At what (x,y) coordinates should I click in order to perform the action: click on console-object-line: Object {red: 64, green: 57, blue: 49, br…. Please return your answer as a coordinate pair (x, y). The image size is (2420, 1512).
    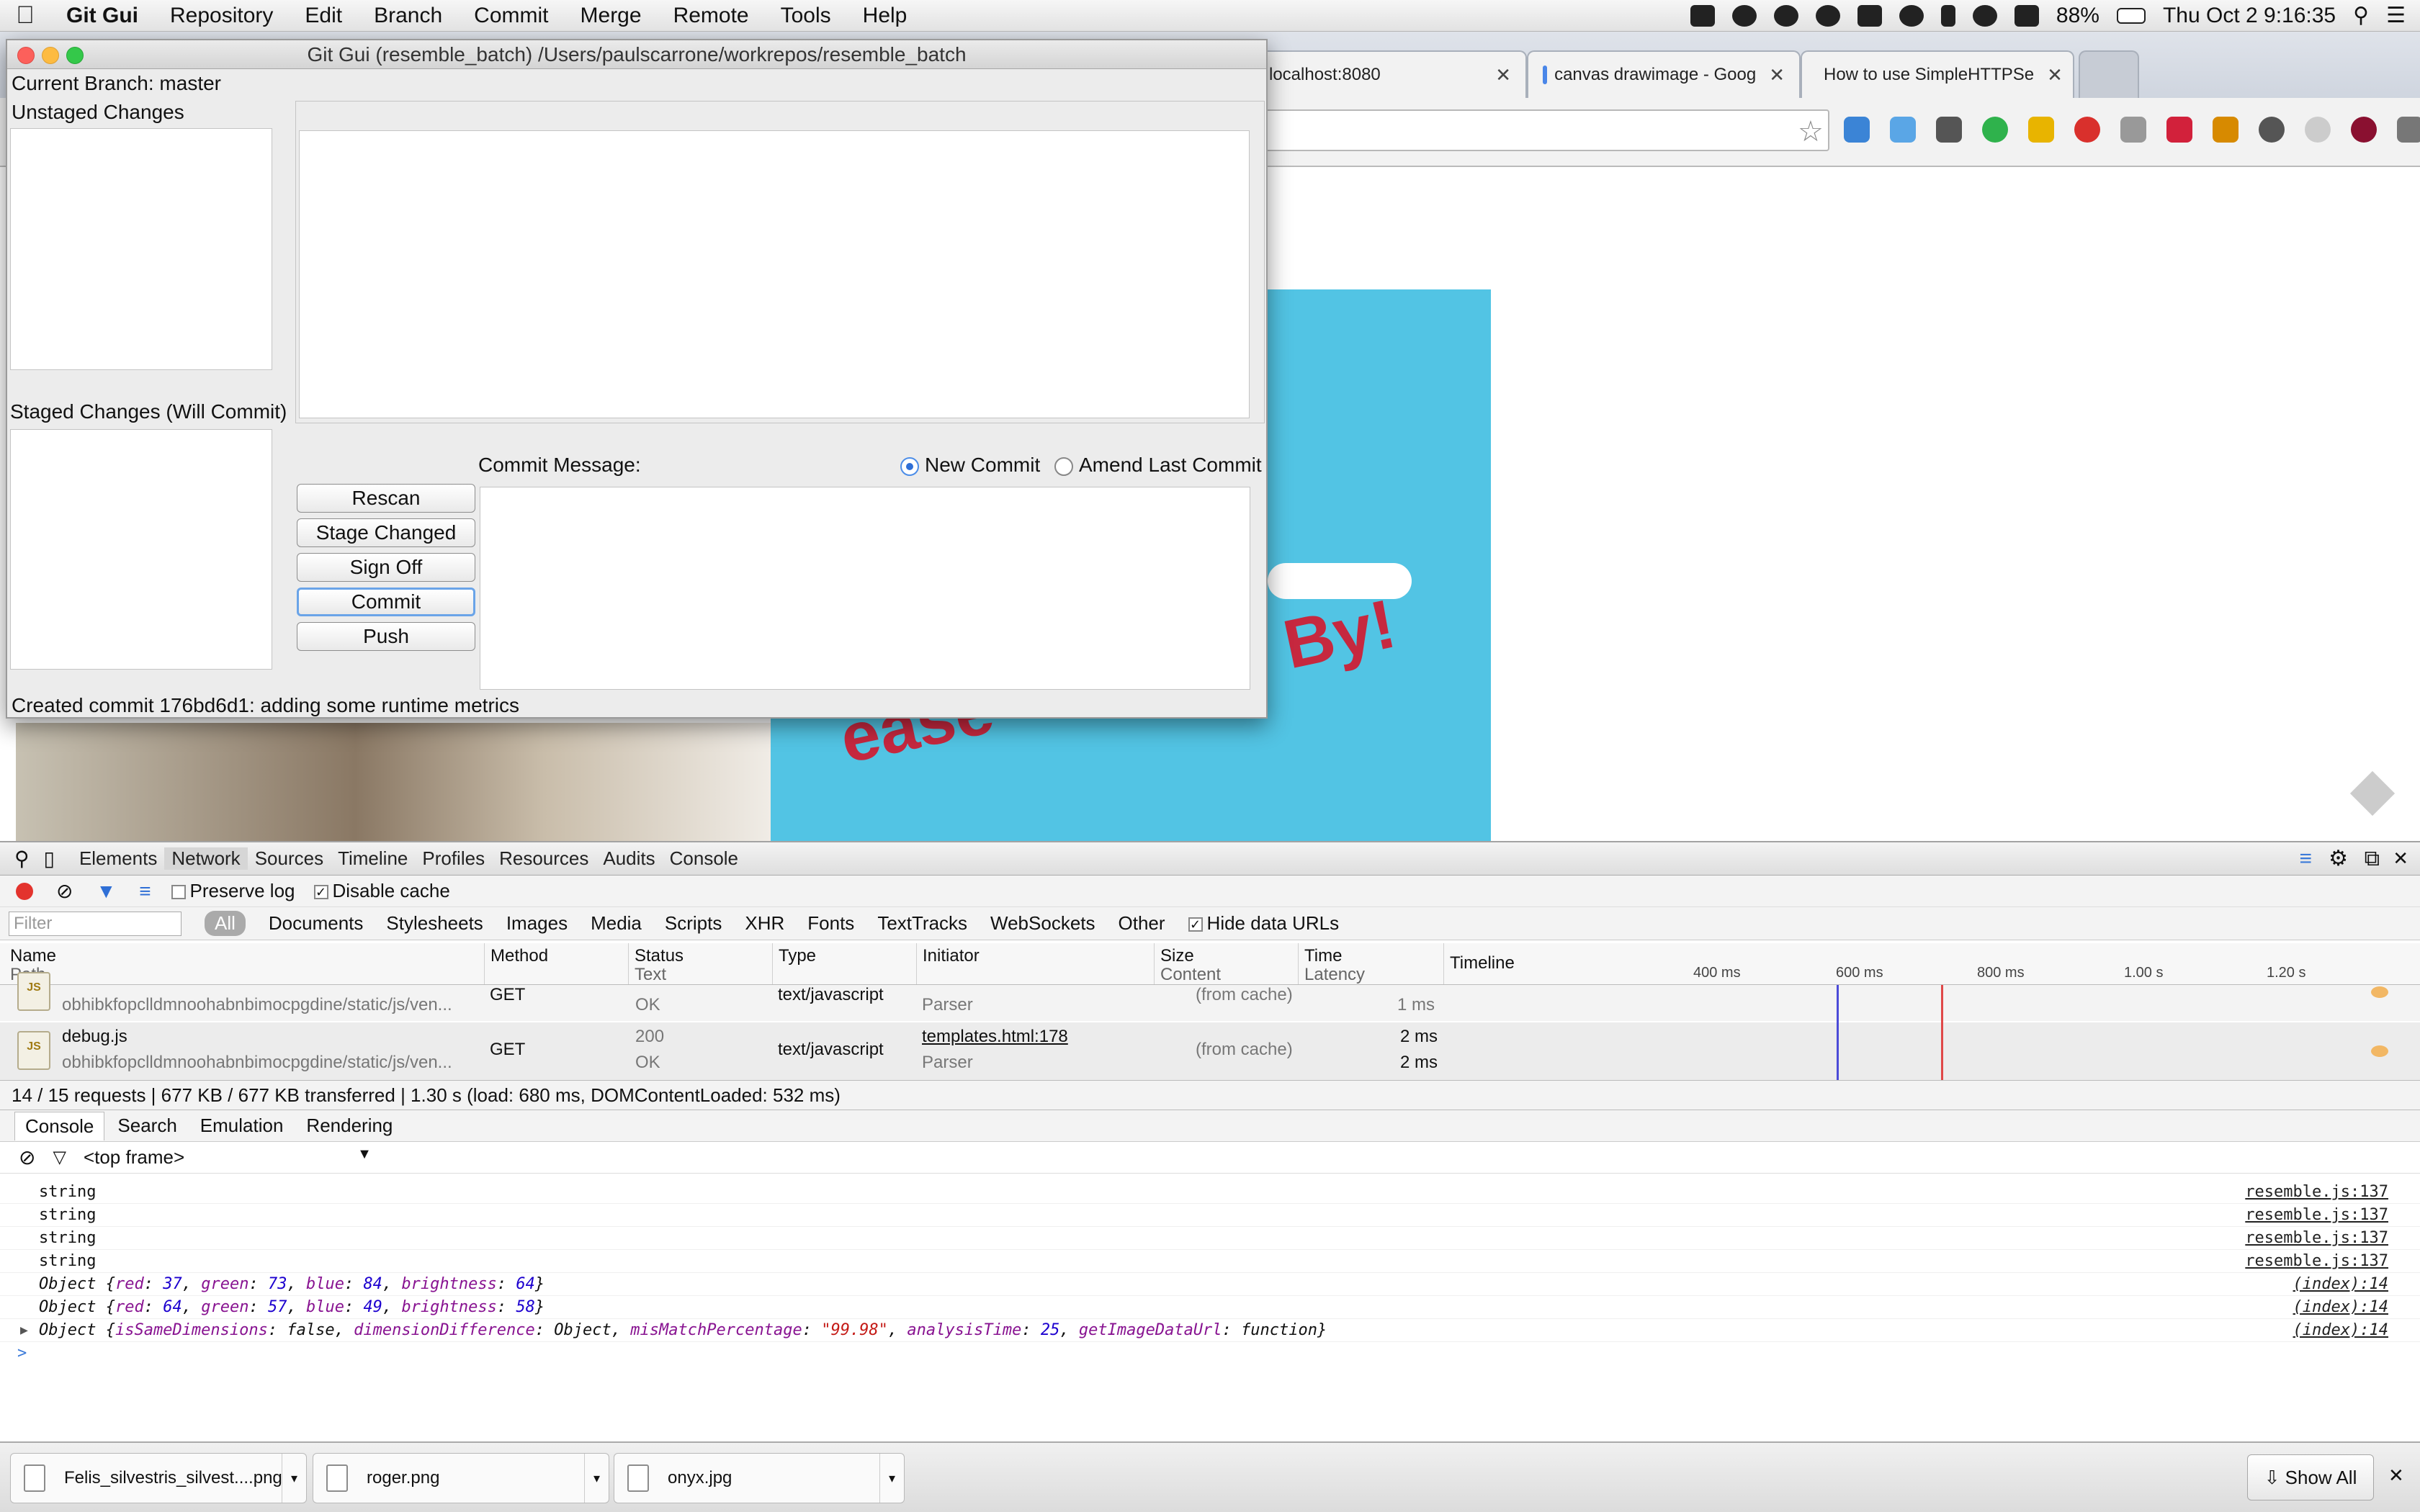
    Looking at the image, I should click on (1210, 1307).